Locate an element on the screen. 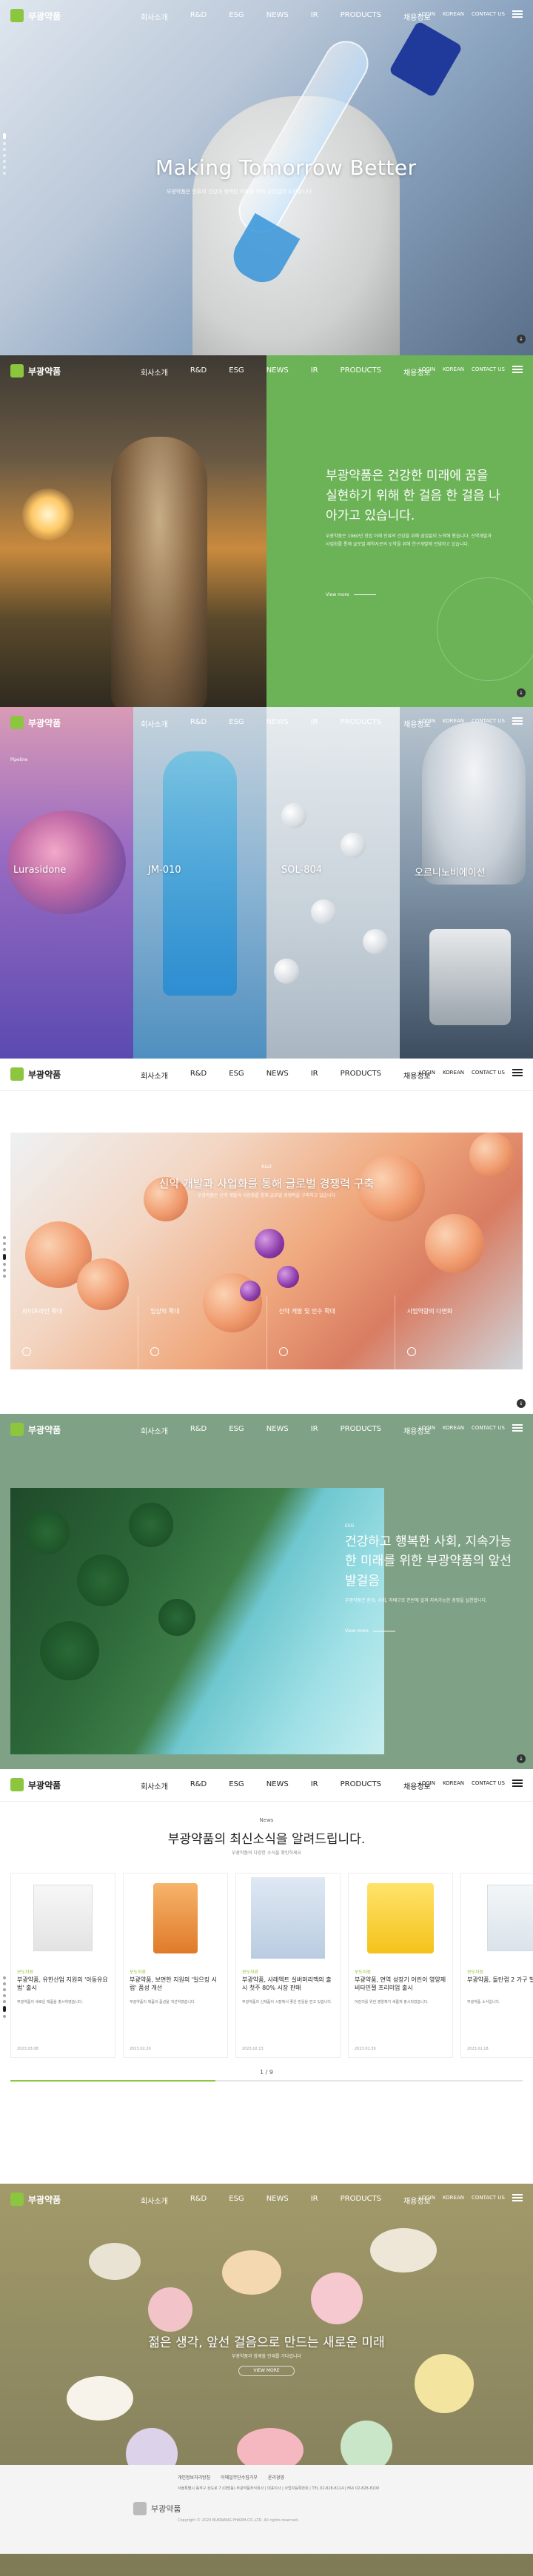 Image resolution: width=533 pixels, height=2576 pixels. business-cell: 임상의 확대 is located at coordinates (202, 1332).